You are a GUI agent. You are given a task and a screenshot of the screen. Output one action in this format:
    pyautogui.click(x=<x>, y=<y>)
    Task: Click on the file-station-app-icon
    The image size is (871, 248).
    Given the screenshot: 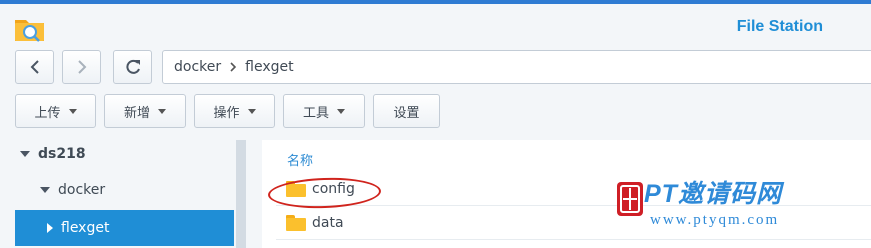 What is the action you would take?
    pyautogui.click(x=29, y=31)
    